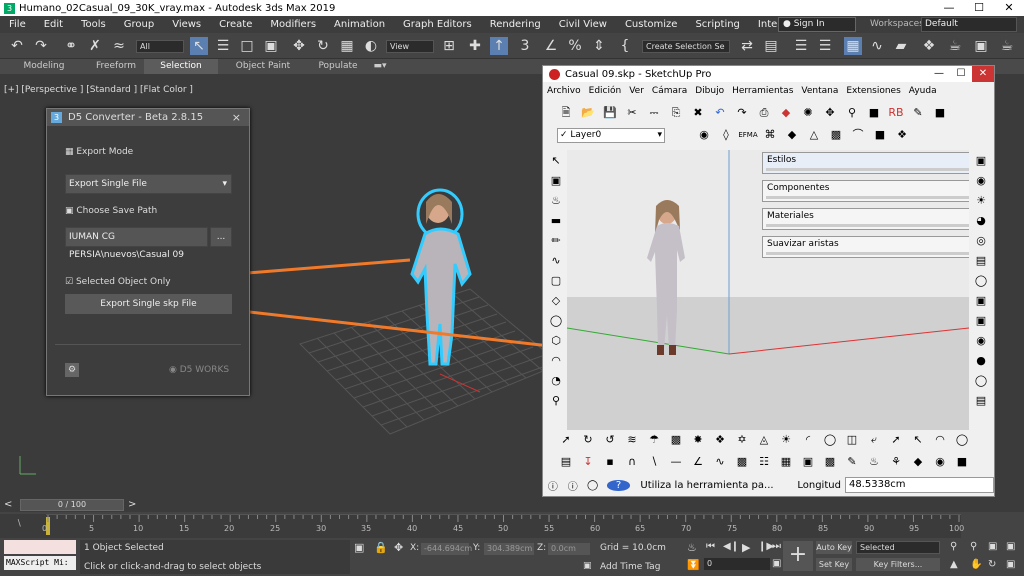 The height and width of the screenshot is (576, 1024). What do you see at coordinates (852, 440) in the screenshot?
I see `sandbox-icon: ◫` at bounding box center [852, 440].